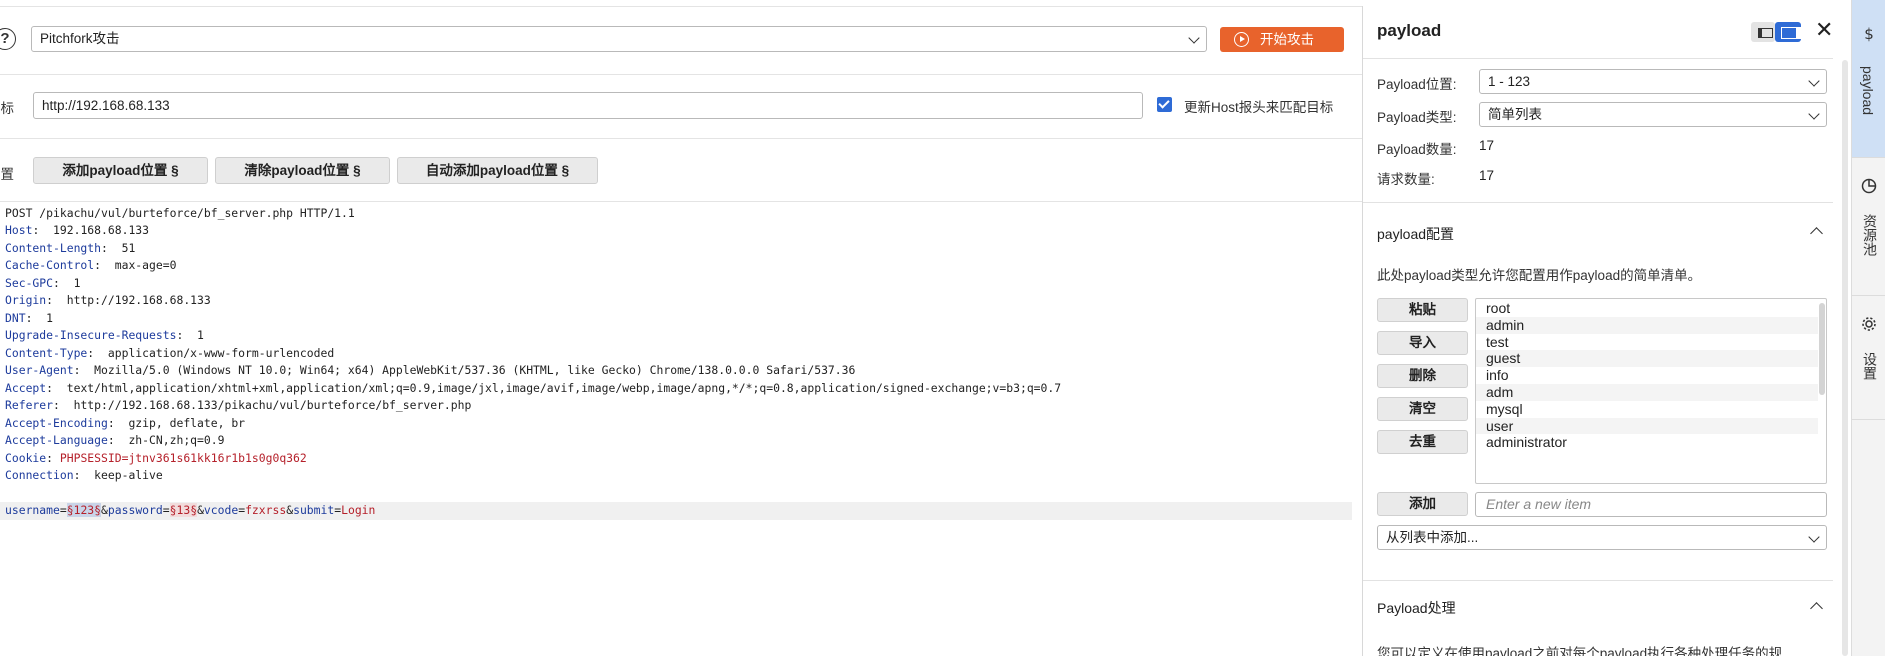 Image resolution: width=1885 pixels, height=656 pixels. What do you see at coordinates (1241, 39) in the screenshot?
I see `play-icon` at bounding box center [1241, 39].